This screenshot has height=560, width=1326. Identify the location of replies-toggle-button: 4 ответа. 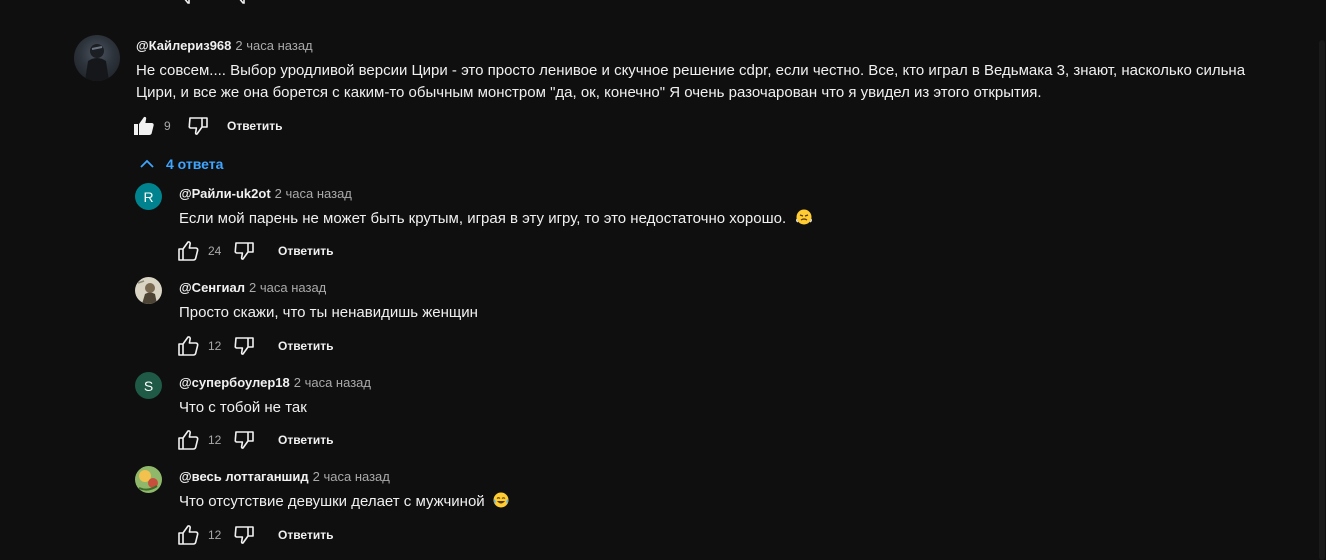
(180, 164).